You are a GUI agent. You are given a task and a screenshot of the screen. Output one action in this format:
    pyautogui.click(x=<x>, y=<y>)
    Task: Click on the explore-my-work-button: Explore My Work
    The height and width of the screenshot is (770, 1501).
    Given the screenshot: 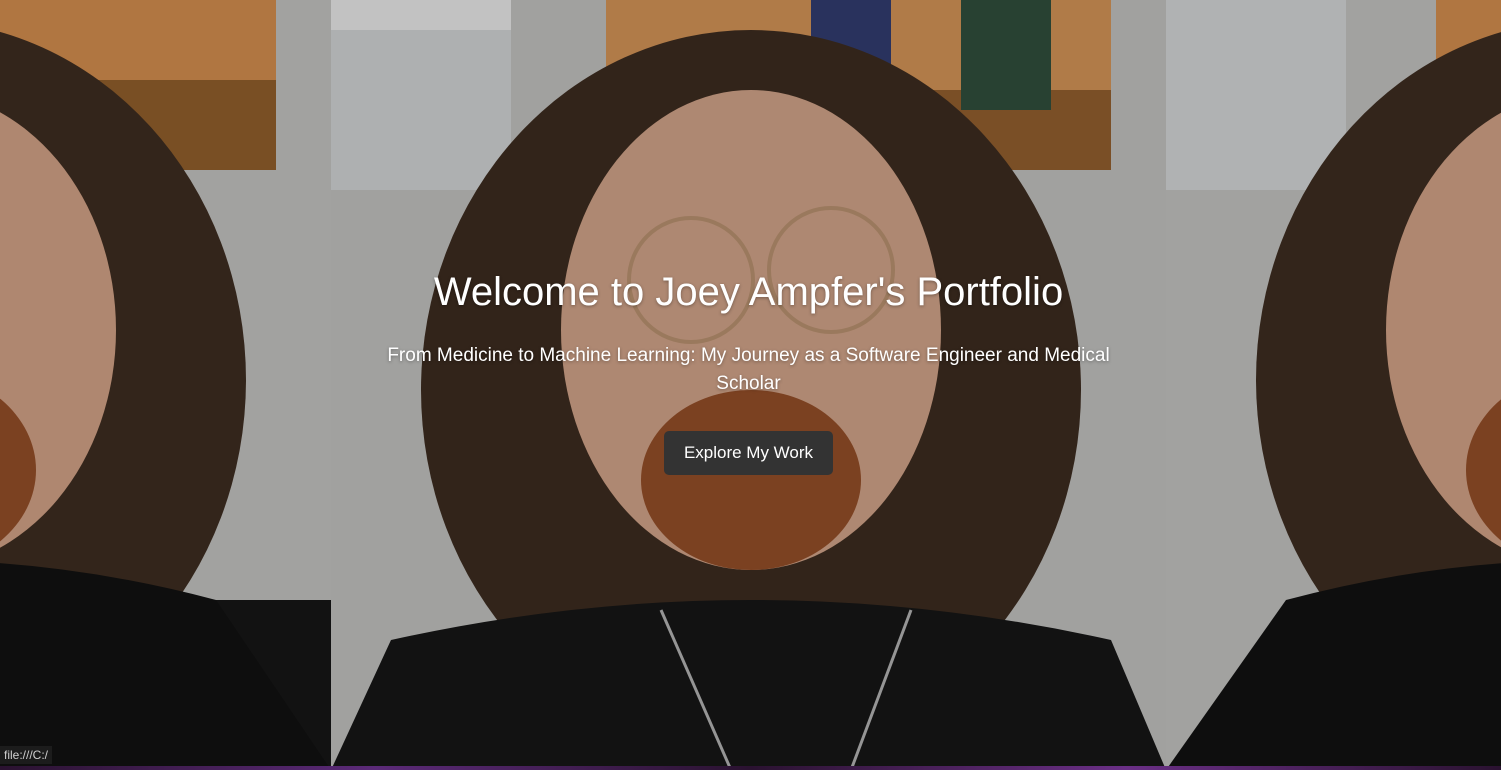 What is the action you would take?
    pyautogui.click(x=748, y=453)
    